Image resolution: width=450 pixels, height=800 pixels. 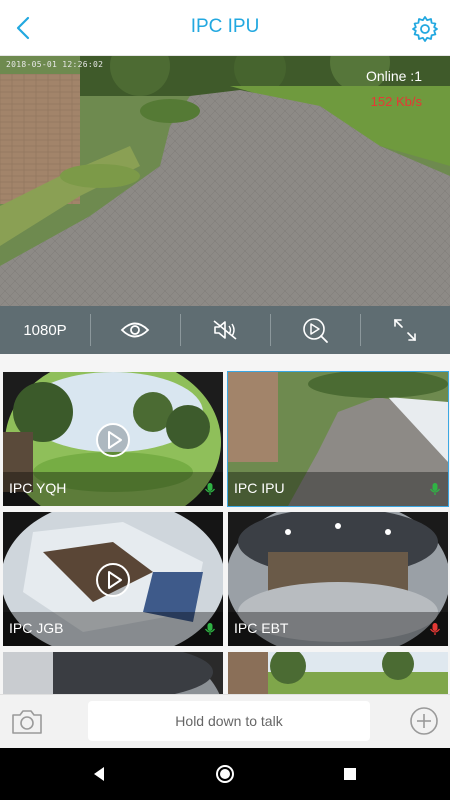 I want to click on camera-name: IPC YQH, so click(x=38, y=488).